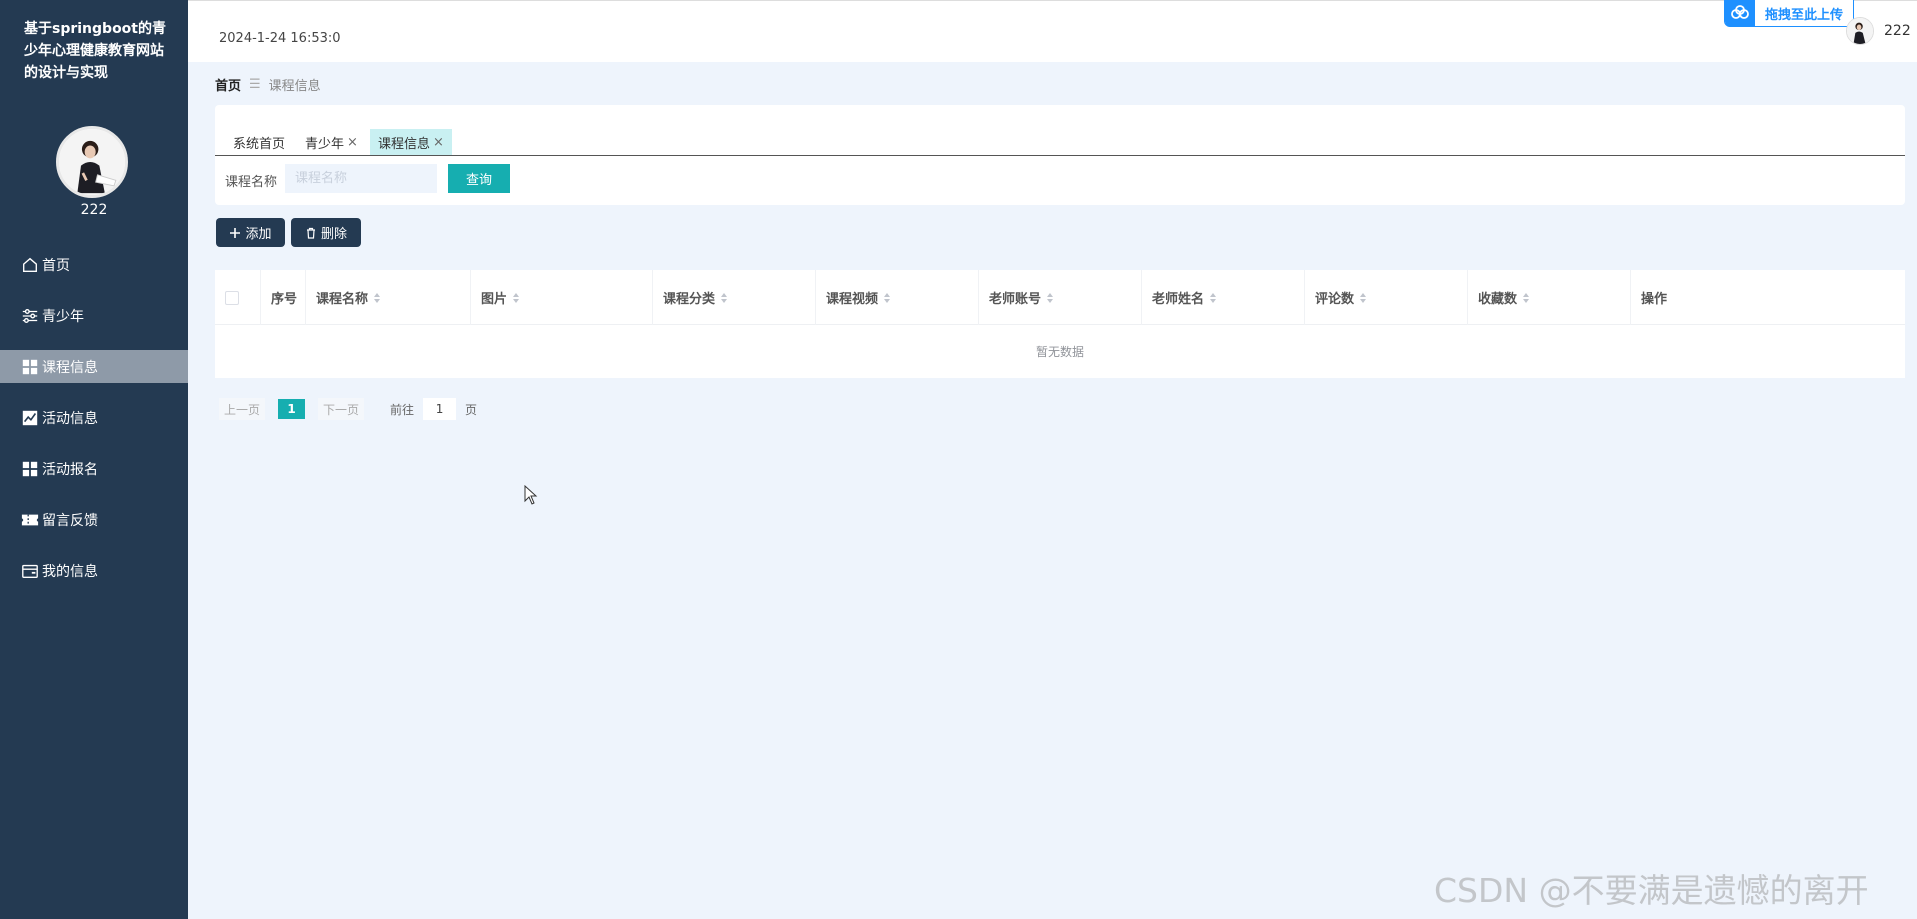  I want to click on add-button: 添加, so click(250, 232).